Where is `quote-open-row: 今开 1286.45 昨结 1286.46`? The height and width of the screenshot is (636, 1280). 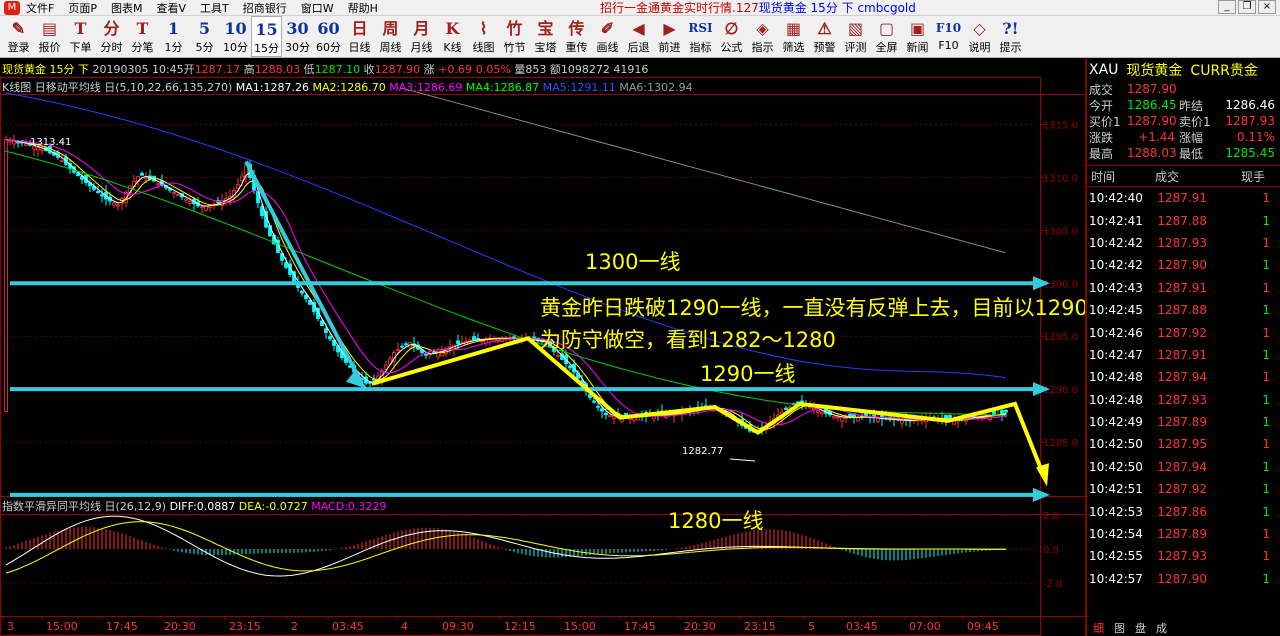
quote-open-row: 今开 1286.45 昨结 1286.46 is located at coordinates (1183, 105).